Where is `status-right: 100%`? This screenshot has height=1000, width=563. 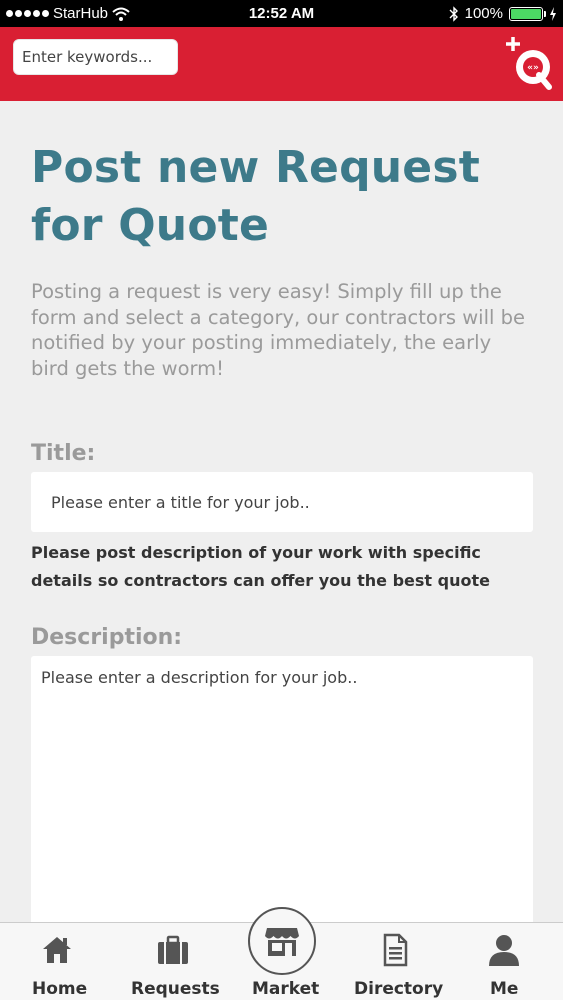
status-right: 100% is located at coordinates (503, 13).